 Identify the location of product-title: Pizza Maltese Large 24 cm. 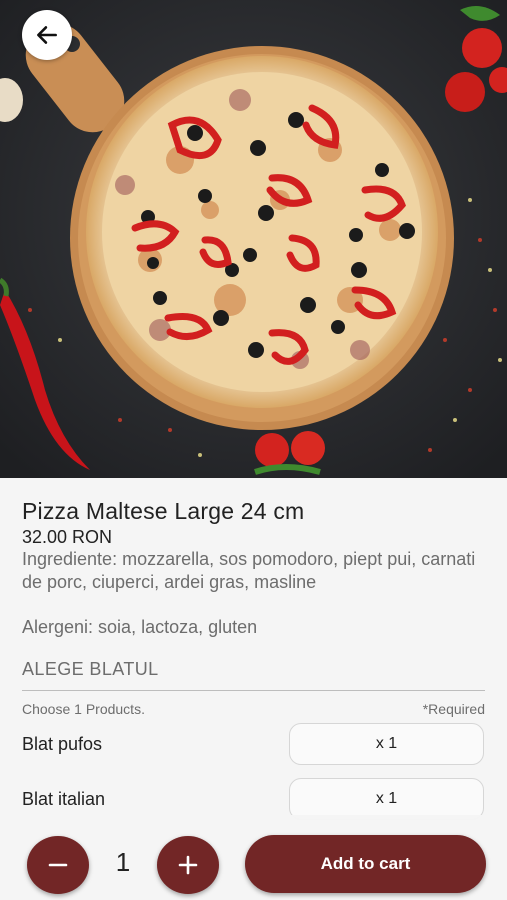
(163, 511).